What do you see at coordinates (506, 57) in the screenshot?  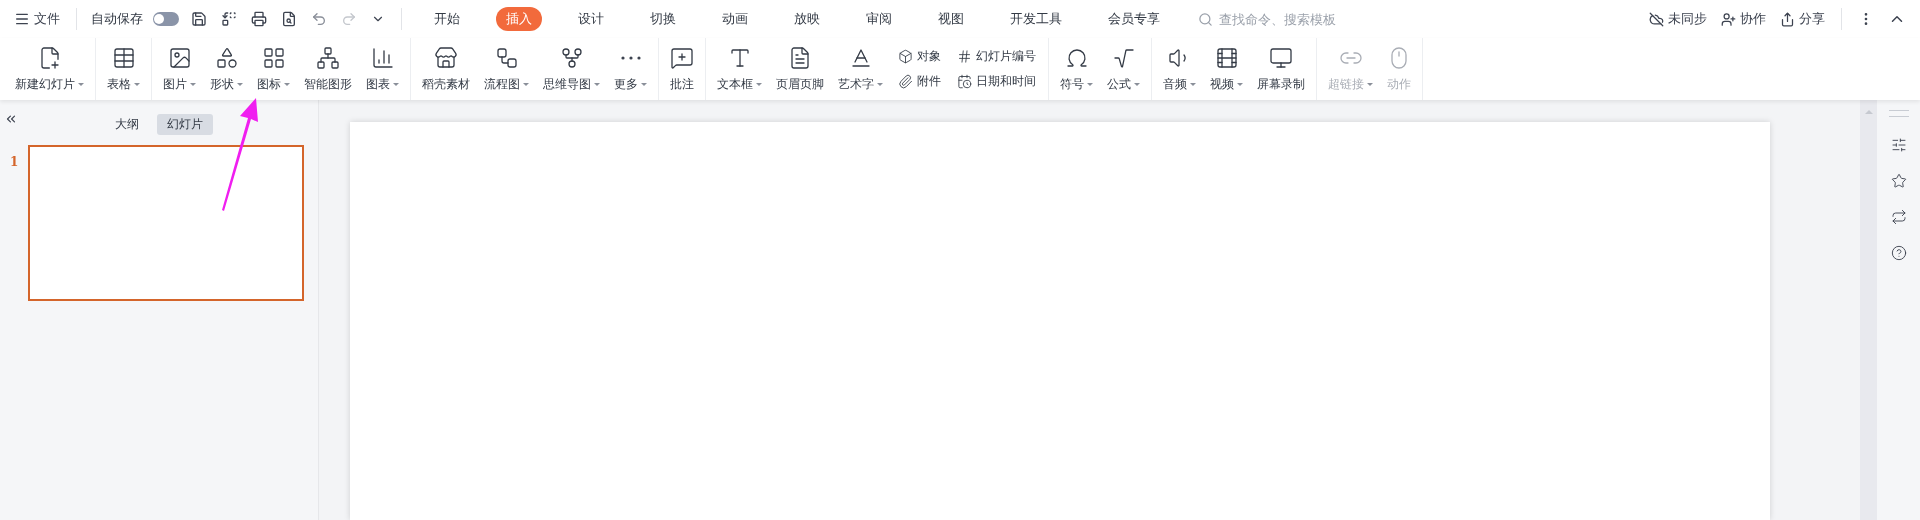 I see `flowchart-icon` at bounding box center [506, 57].